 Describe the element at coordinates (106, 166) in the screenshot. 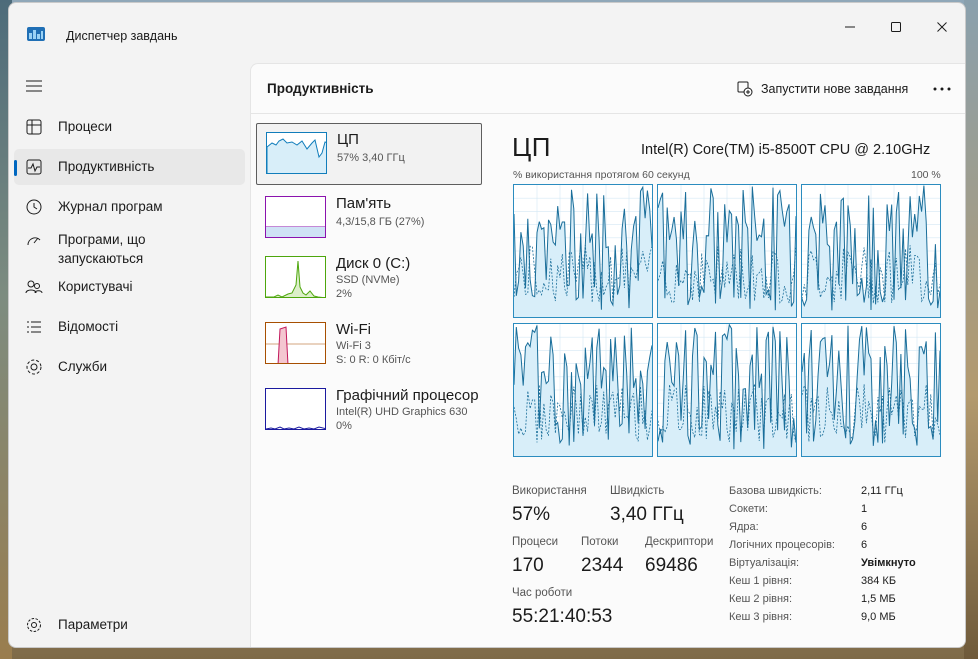

I see `nav-label-performance: Продуктивність` at that location.